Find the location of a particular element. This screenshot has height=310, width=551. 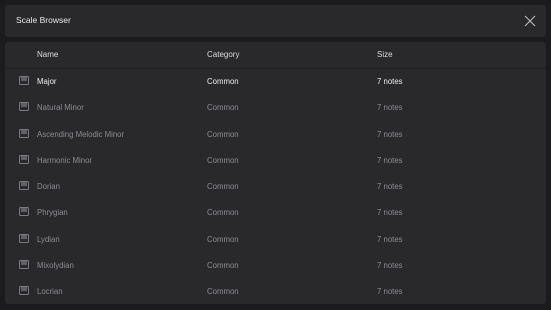

table-row: Locrian Common 7 notes is located at coordinates (275, 291).